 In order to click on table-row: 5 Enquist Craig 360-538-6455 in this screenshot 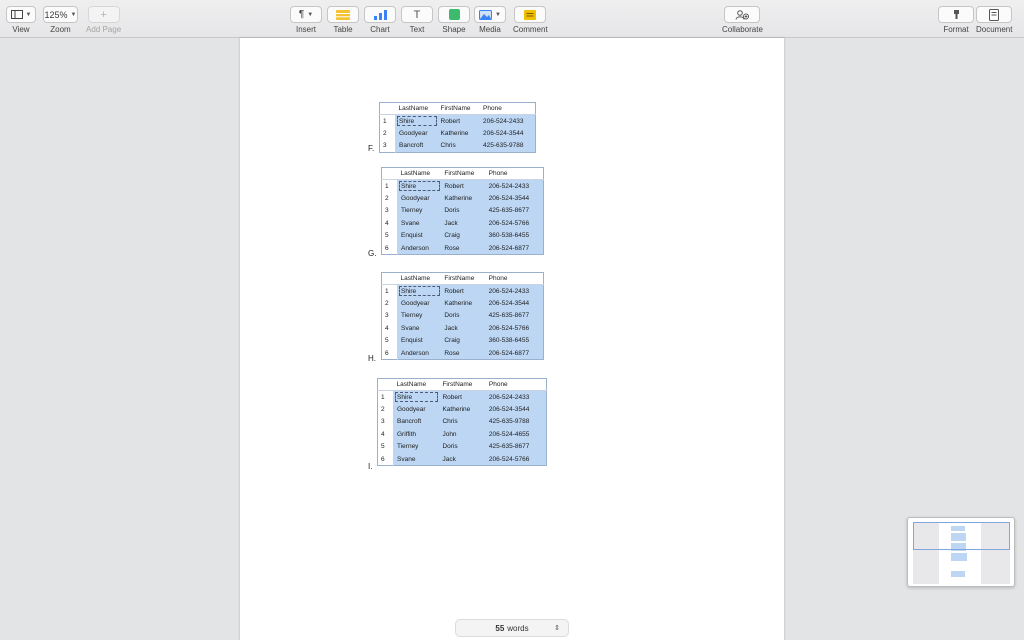, I will do `click(462, 235)`.